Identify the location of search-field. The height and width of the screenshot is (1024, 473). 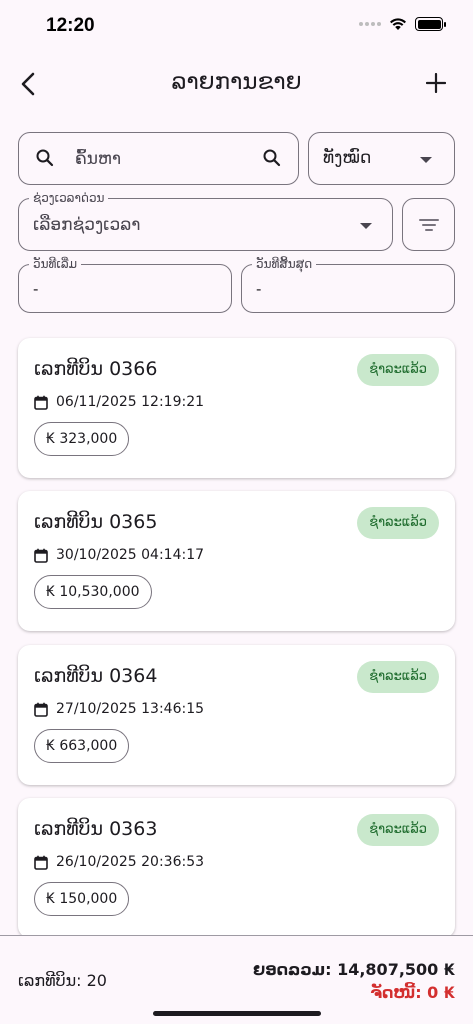
(158, 158).